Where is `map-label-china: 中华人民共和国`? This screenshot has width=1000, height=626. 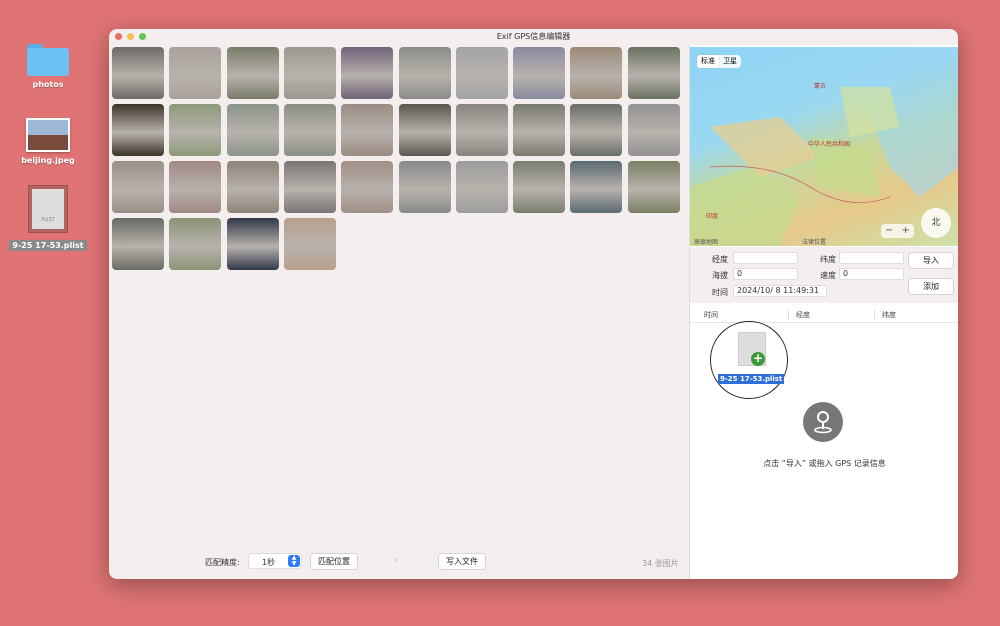
map-label-china: 中华人民共和国 is located at coordinates (829, 144).